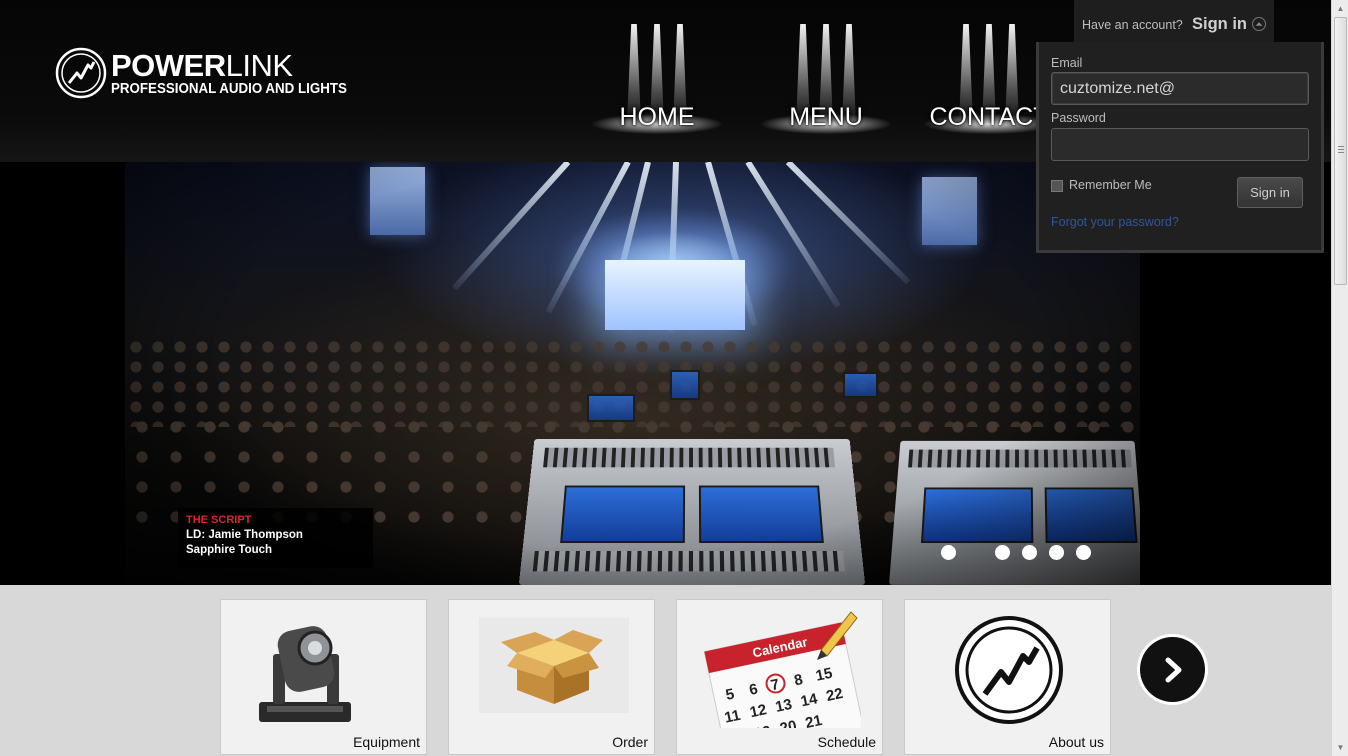 This screenshot has width=1348, height=756. What do you see at coordinates (554, 665) in the screenshot?
I see `open-box-icon` at bounding box center [554, 665].